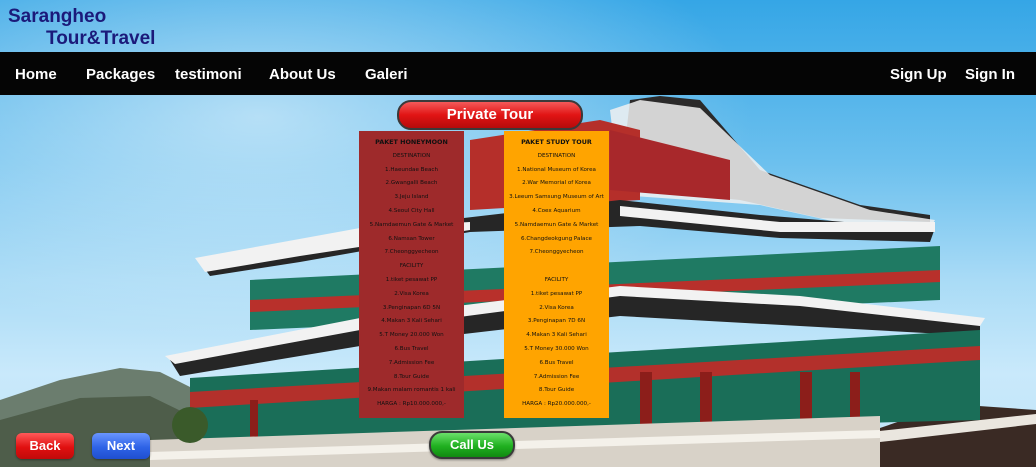 The height and width of the screenshot is (467, 1036). I want to click on study-facility-item: 3.Penginapan 7D 6N, so click(556, 321).